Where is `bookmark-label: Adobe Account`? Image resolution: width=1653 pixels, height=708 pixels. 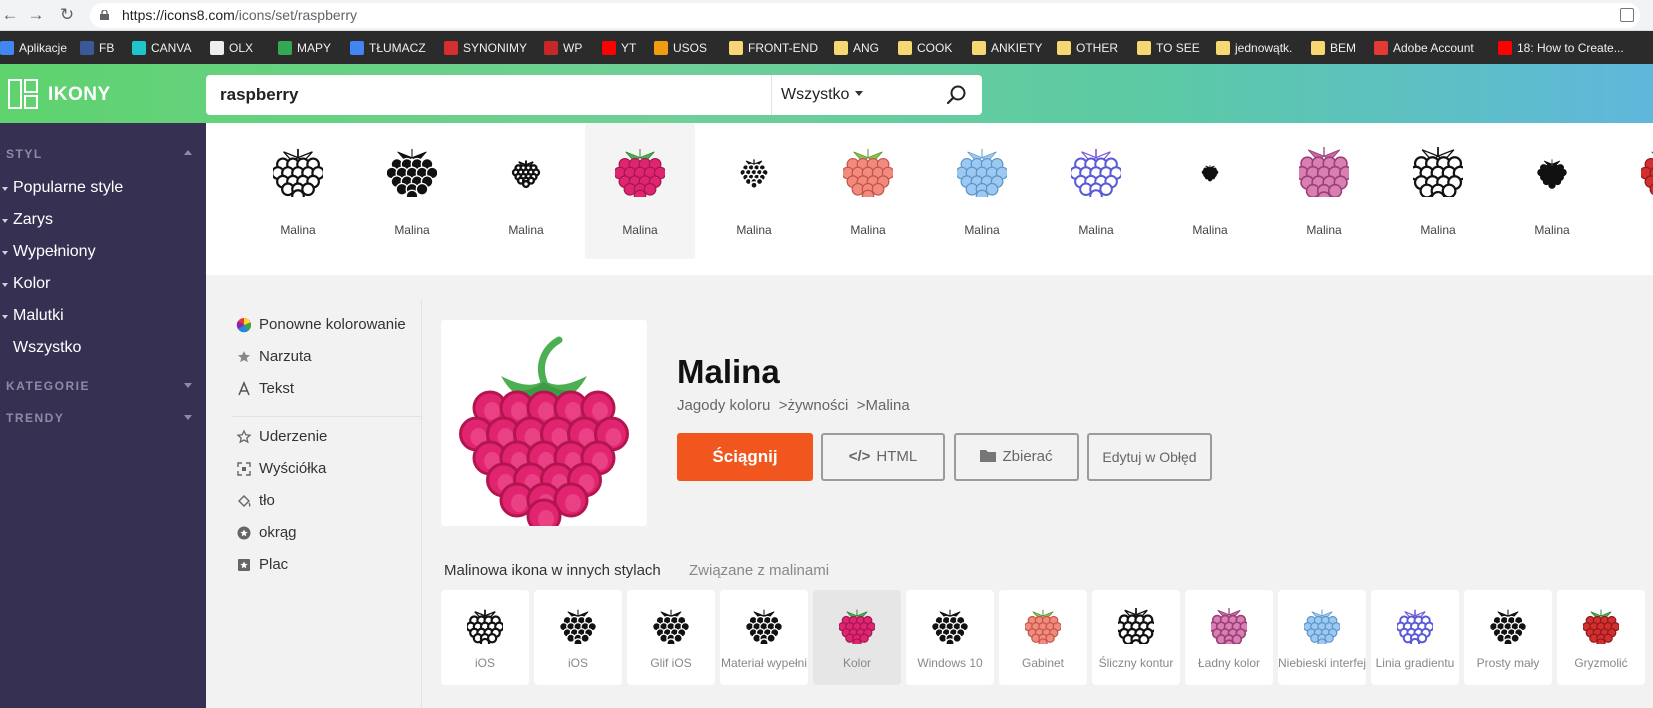
bookmark-label: Adobe Account is located at coordinates (1433, 48).